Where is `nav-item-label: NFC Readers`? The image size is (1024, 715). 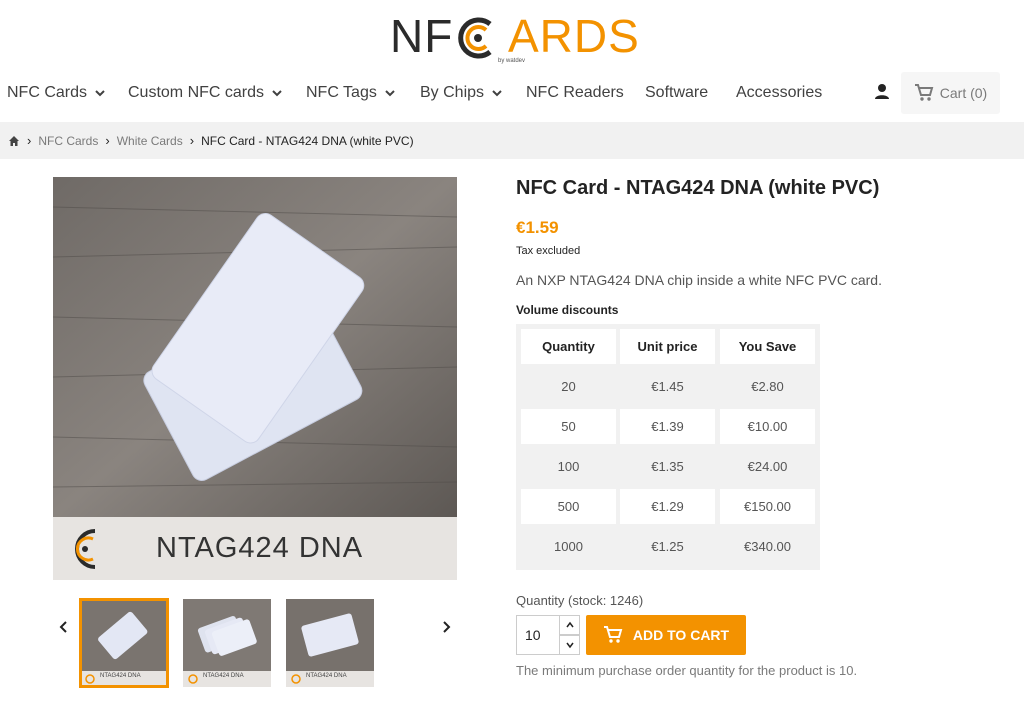
nav-item-label: NFC Readers is located at coordinates (575, 92).